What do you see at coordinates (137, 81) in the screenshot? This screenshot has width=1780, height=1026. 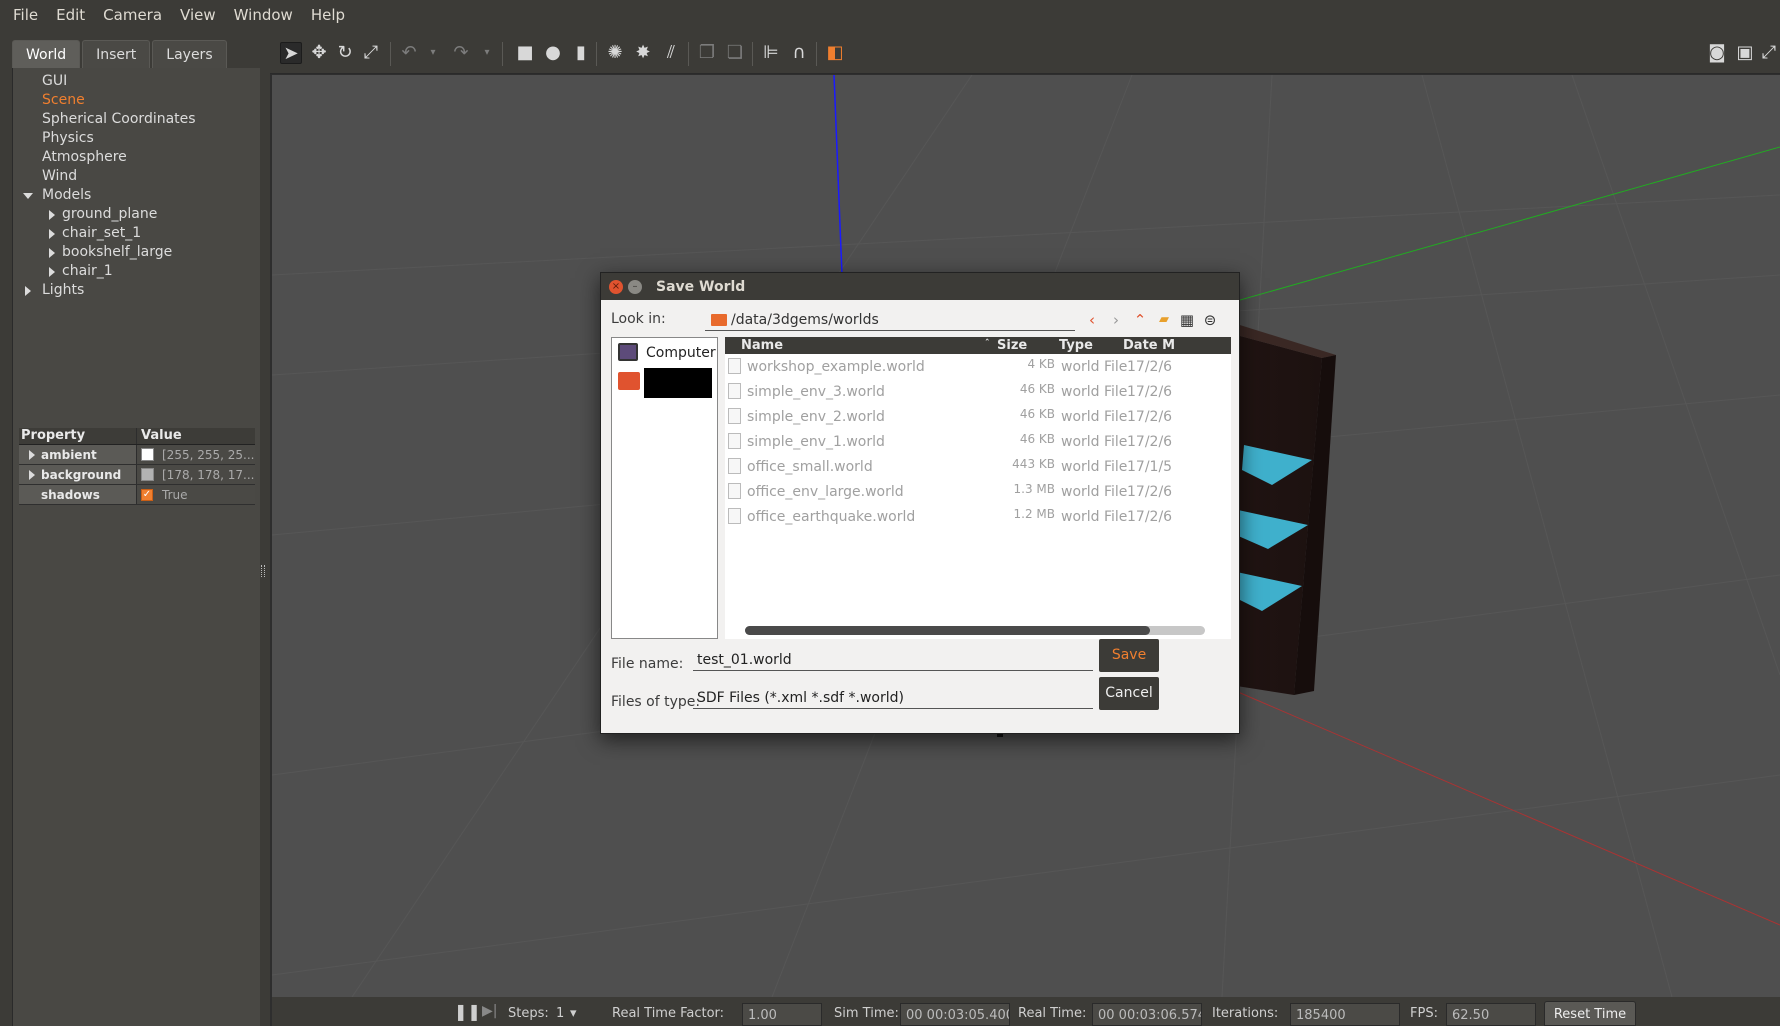 I see `tree-item-gui: GUI` at bounding box center [137, 81].